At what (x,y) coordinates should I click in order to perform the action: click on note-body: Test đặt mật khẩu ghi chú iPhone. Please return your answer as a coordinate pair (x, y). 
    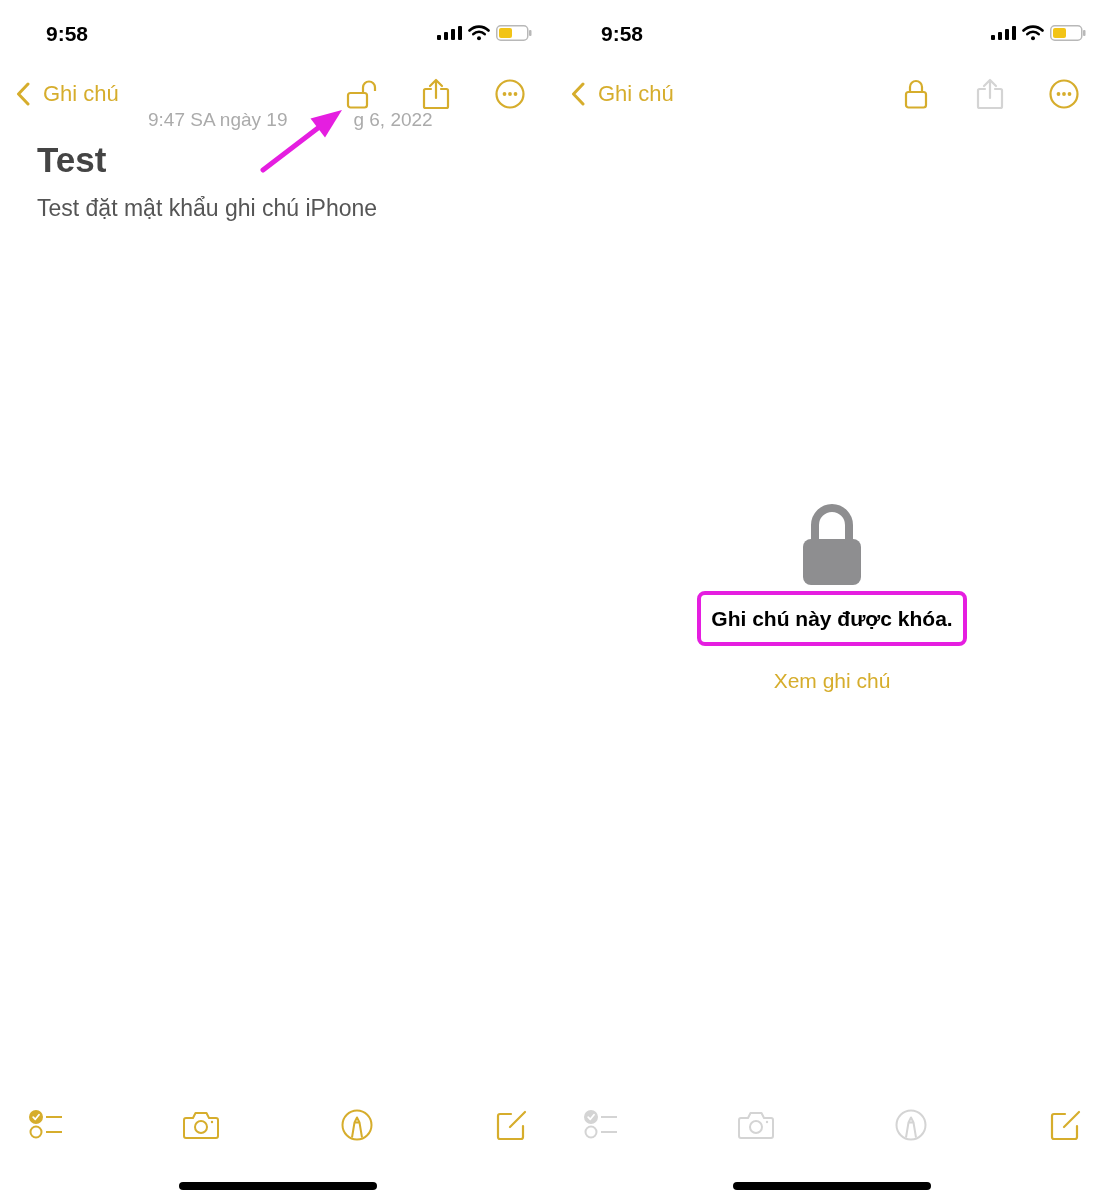
    Looking at the image, I should click on (207, 208).